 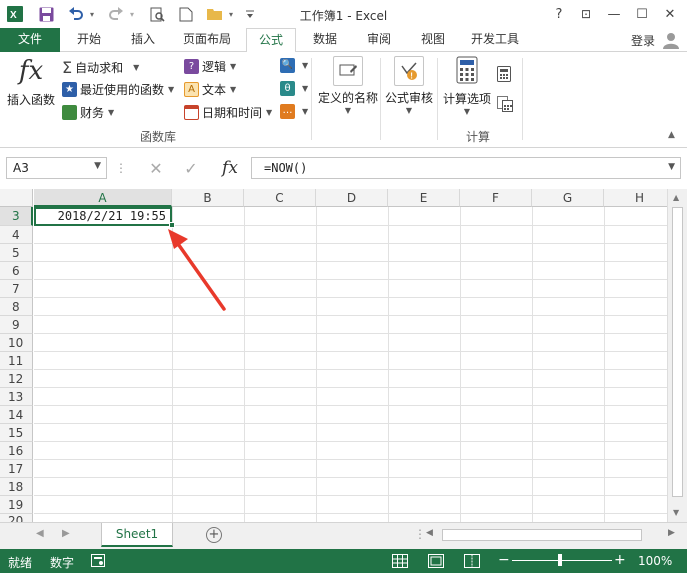 I want to click on calculate-sheet-button, so click(x=505, y=104).